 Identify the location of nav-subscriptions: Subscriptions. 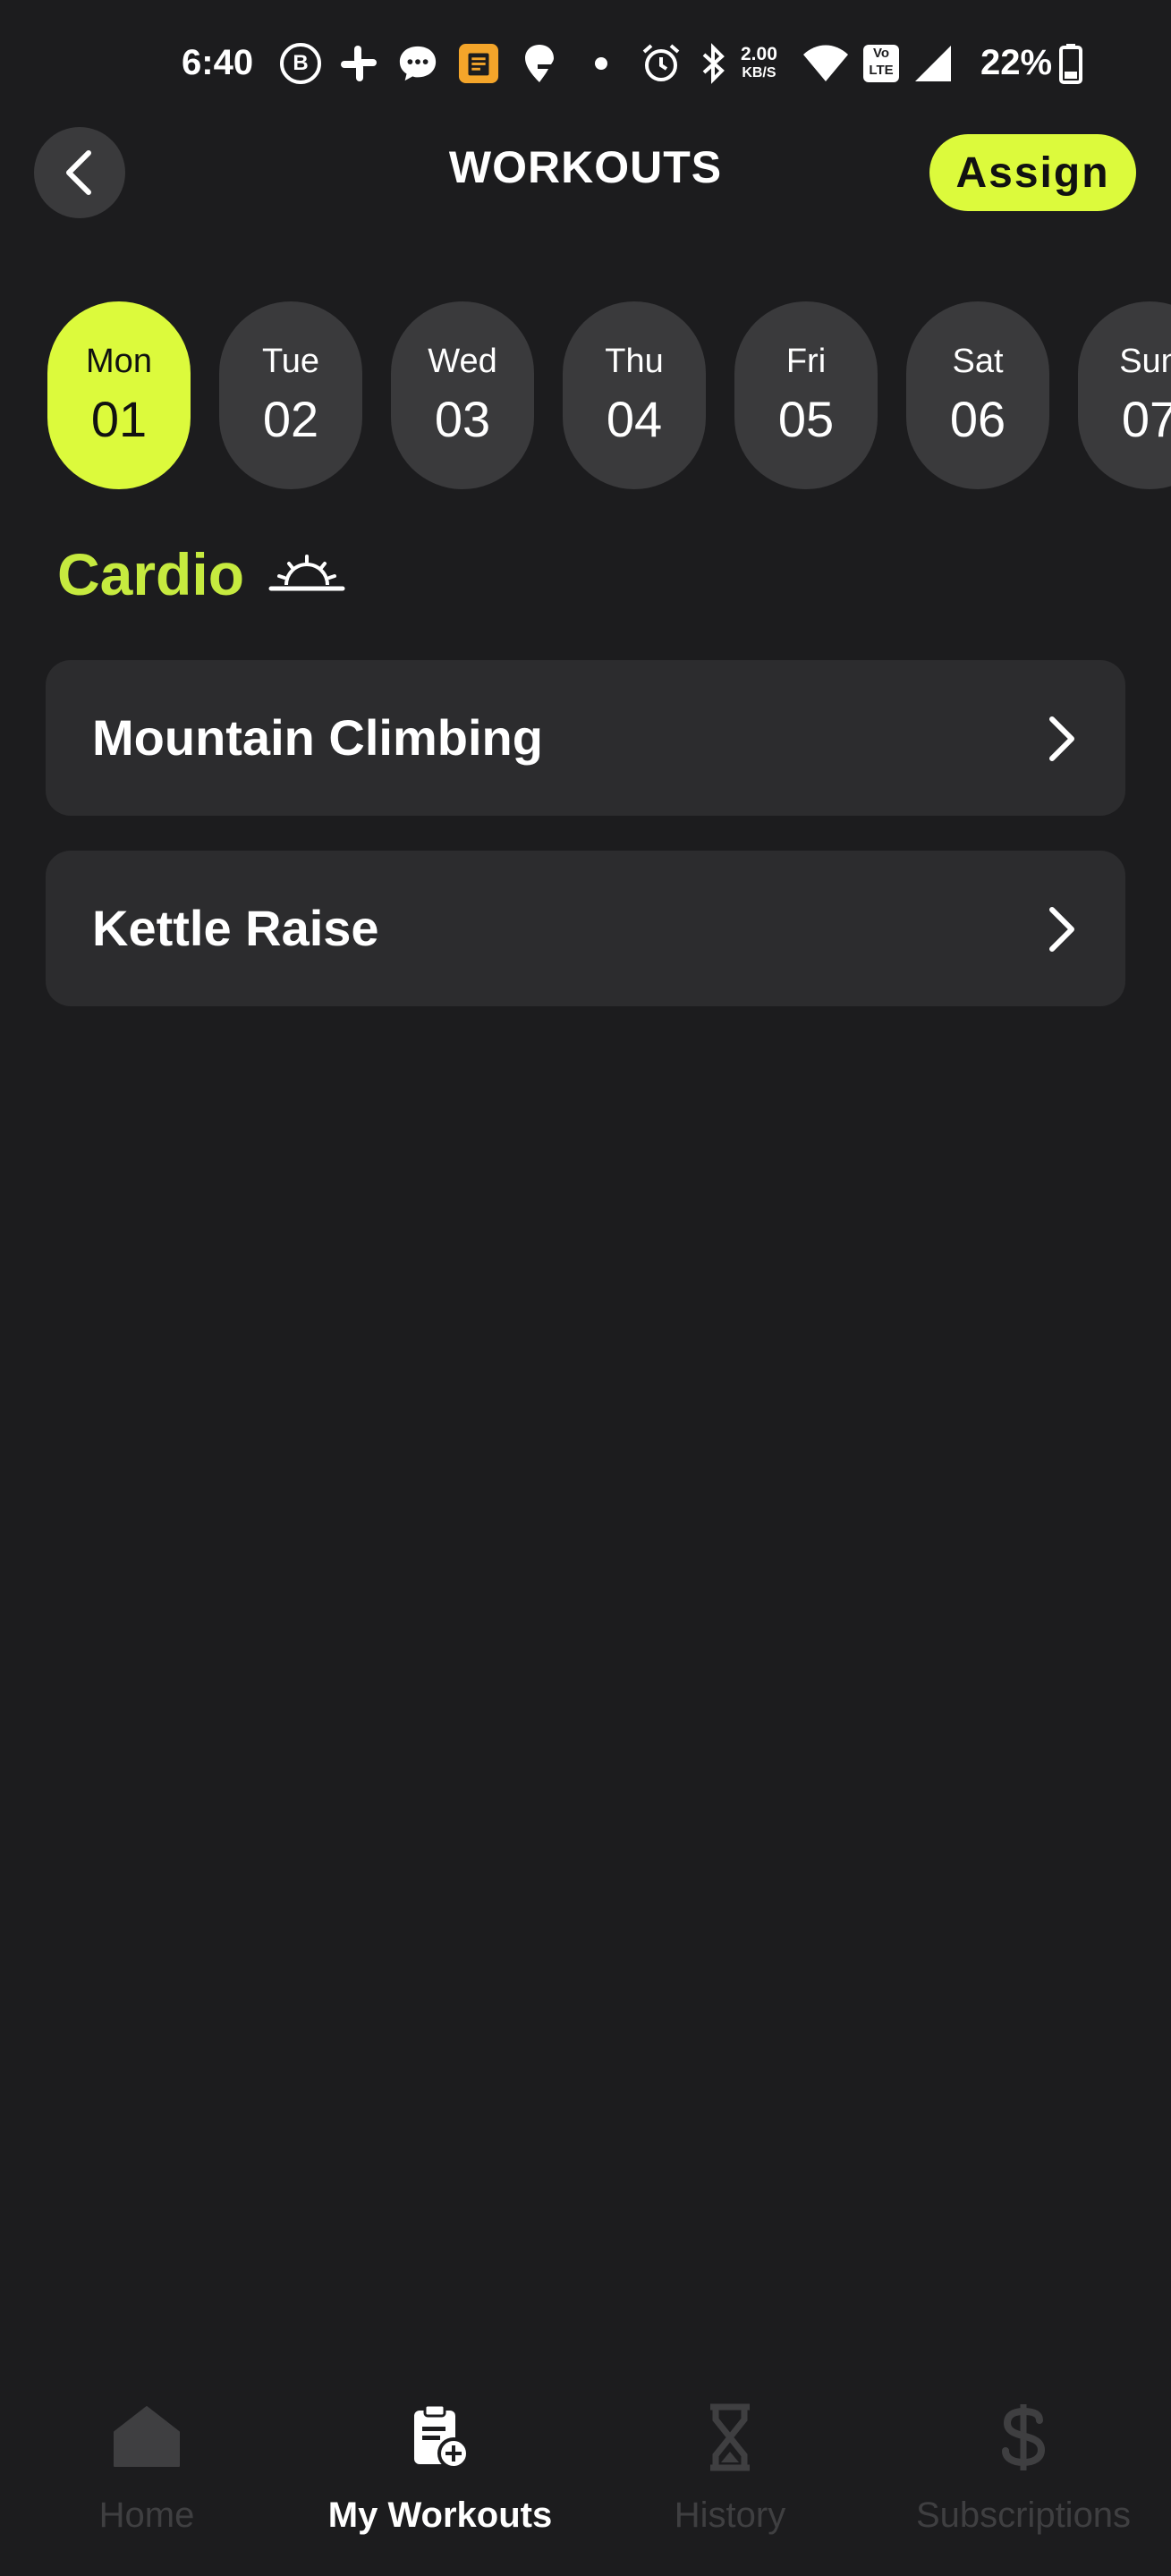
(1024, 2477).